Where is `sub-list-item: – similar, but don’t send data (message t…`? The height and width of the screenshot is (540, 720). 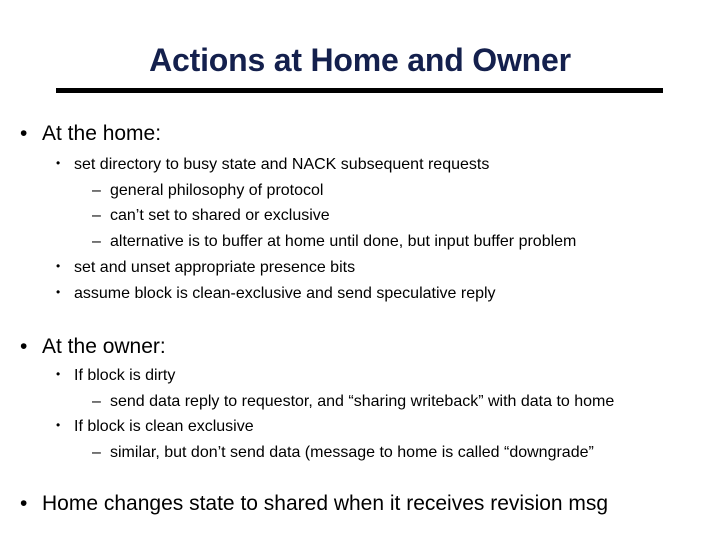 sub-list-item: – similar, but don’t send data (message t… is located at coordinates (343, 453).